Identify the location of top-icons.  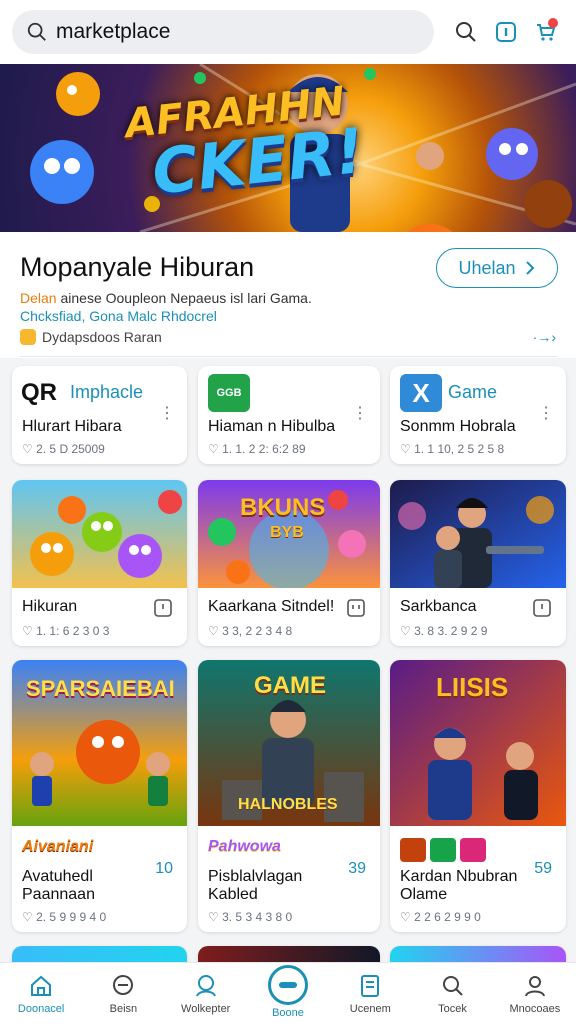
(504, 32).